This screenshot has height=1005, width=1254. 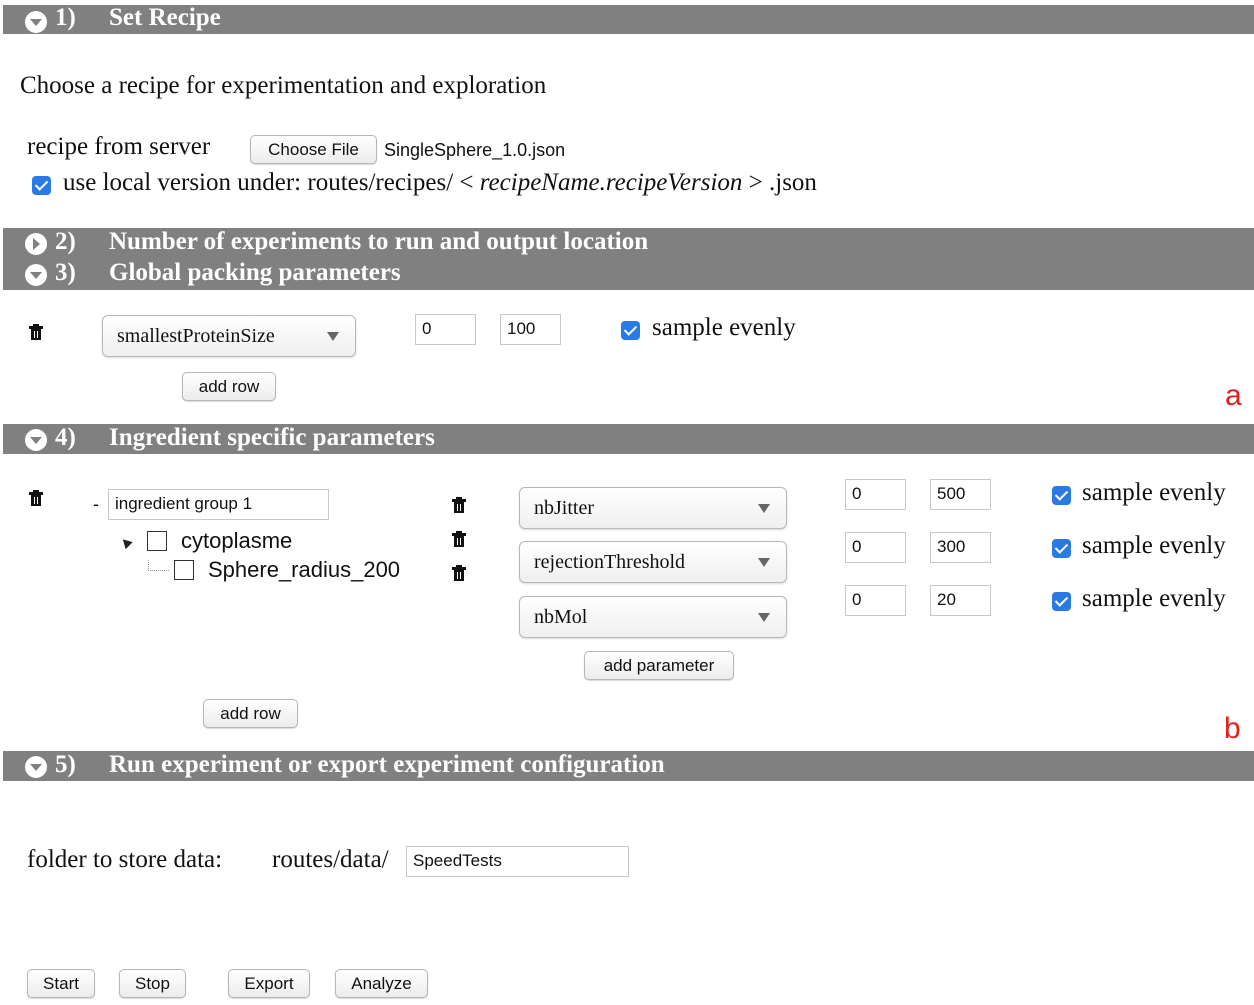 What do you see at coordinates (960, 600) in the screenshot?
I see `param-max-input: 20` at bounding box center [960, 600].